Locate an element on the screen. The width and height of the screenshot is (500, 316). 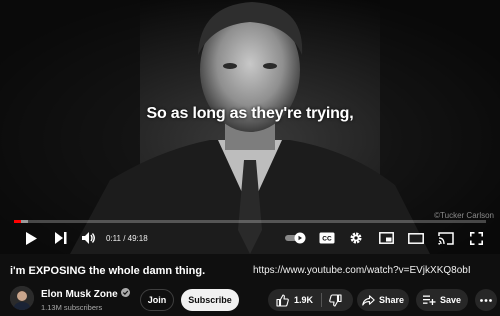
channel-name: Elon Musk Zone is located at coordinates (85, 294).